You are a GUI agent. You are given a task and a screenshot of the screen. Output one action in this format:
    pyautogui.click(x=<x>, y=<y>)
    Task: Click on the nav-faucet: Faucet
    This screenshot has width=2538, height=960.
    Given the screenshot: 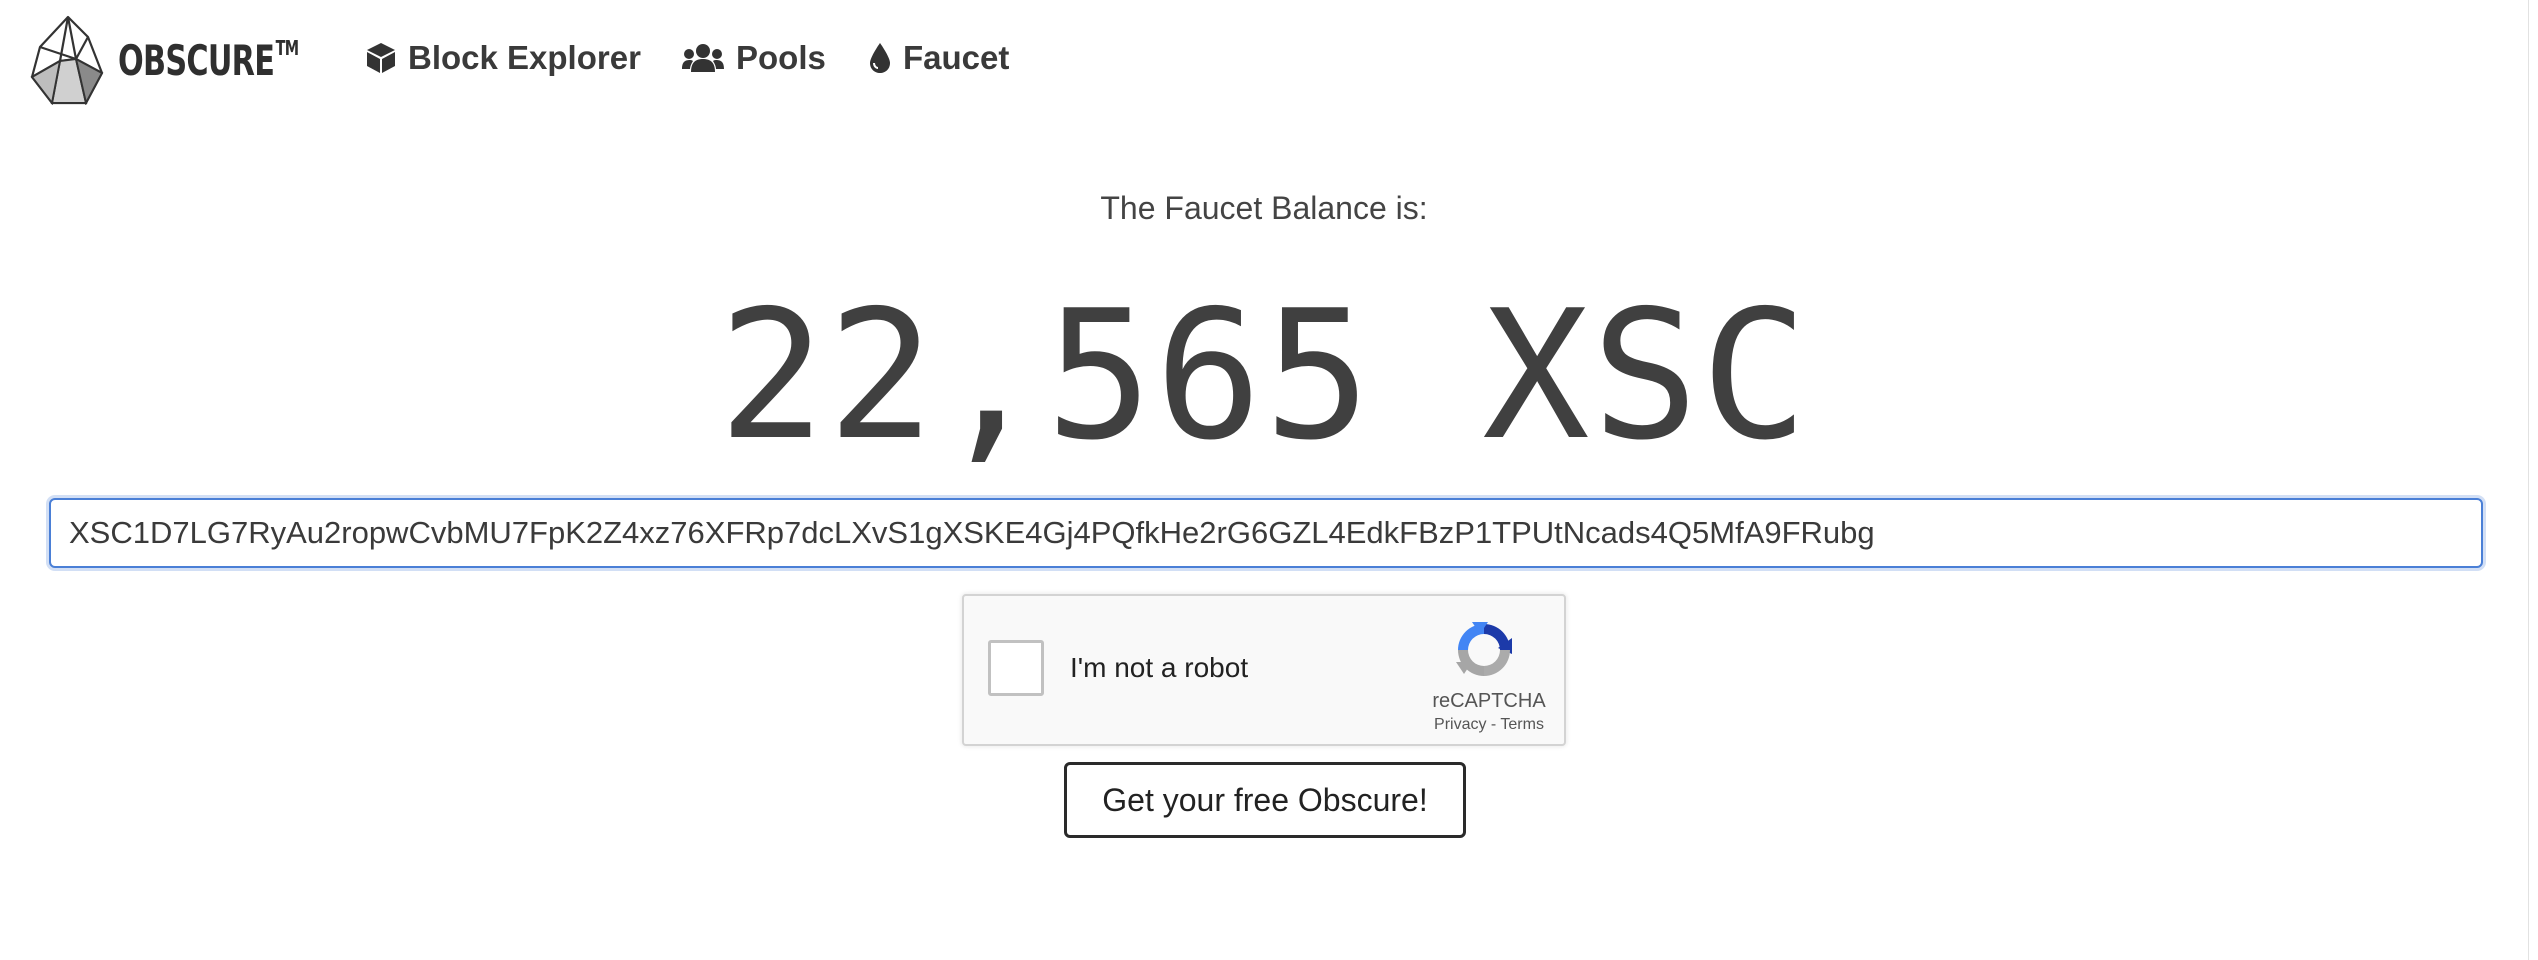 What is the action you would take?
    pyautogui.click(x=939, y=58)
    